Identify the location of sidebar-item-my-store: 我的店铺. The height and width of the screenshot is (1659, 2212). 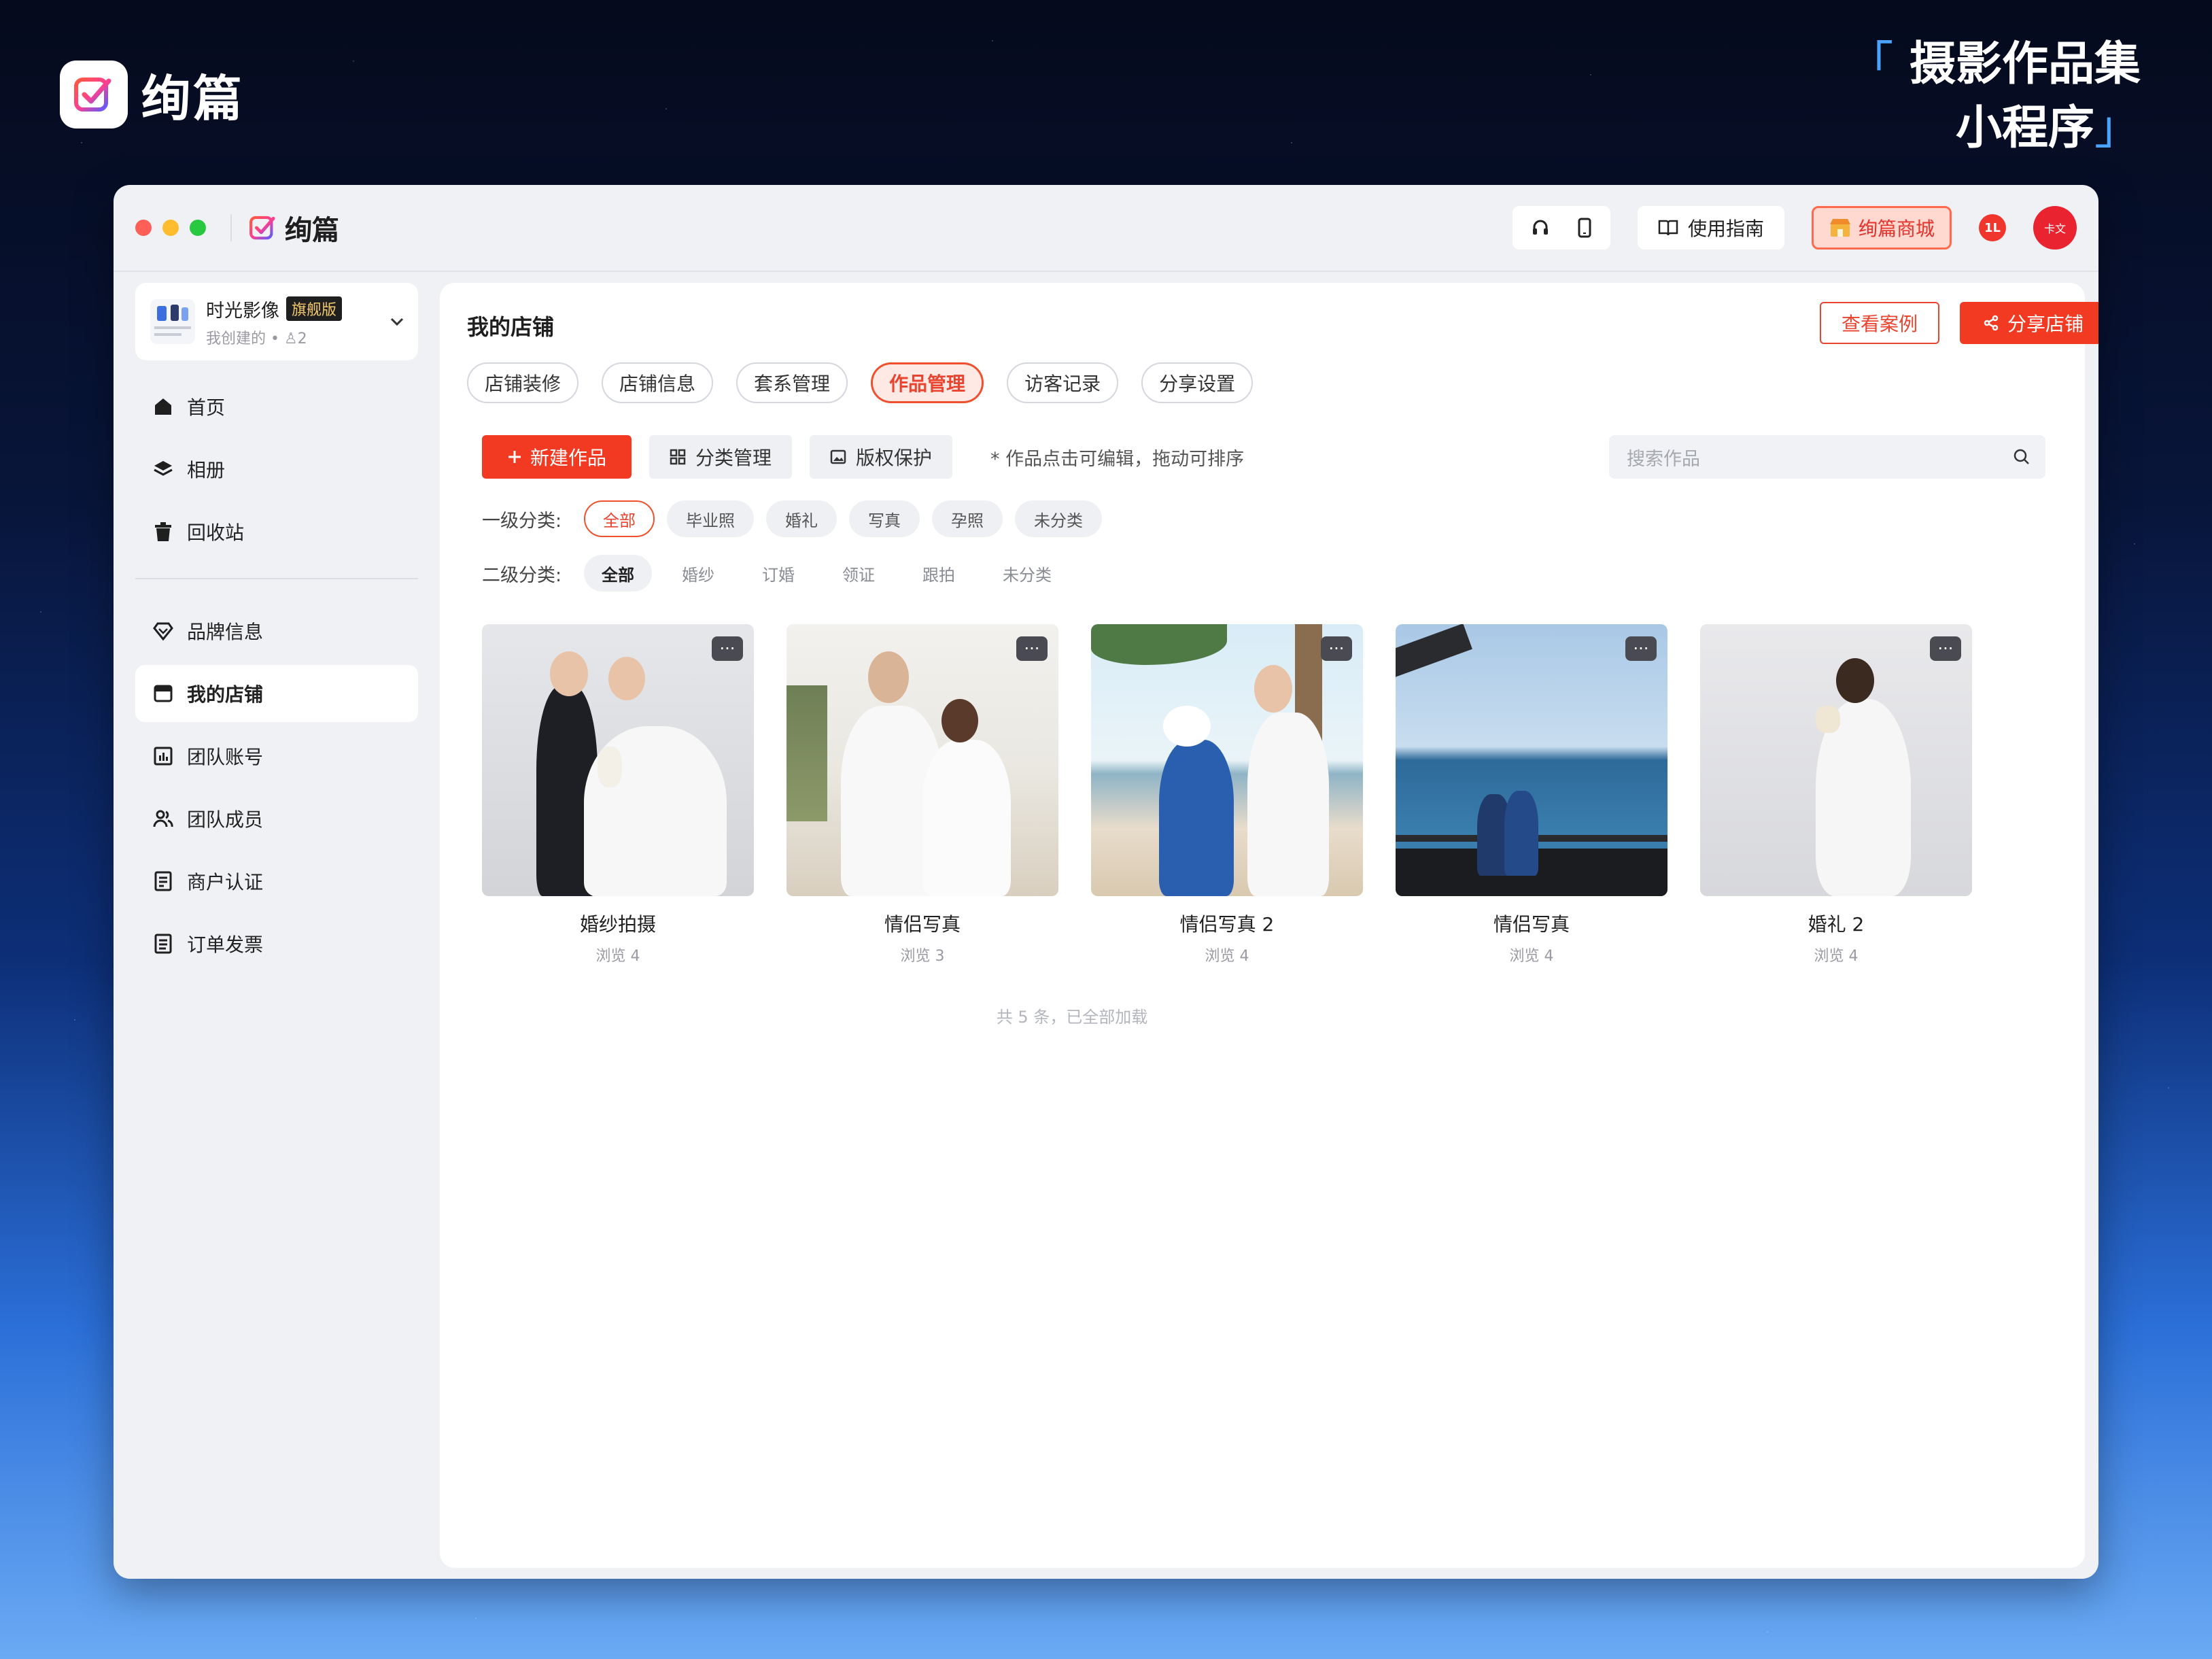
(276, 693).